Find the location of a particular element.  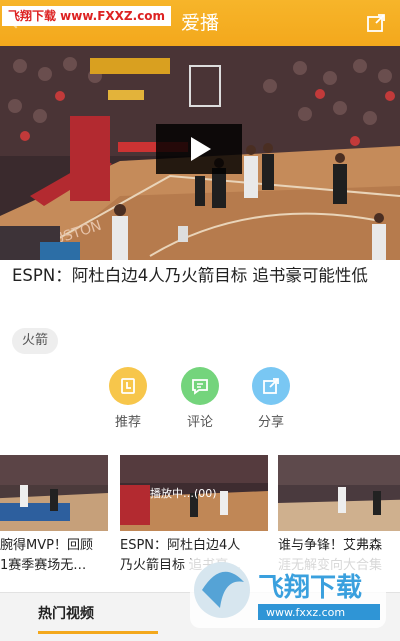

comment-label: 评论 is located at coordinates (199, 422).